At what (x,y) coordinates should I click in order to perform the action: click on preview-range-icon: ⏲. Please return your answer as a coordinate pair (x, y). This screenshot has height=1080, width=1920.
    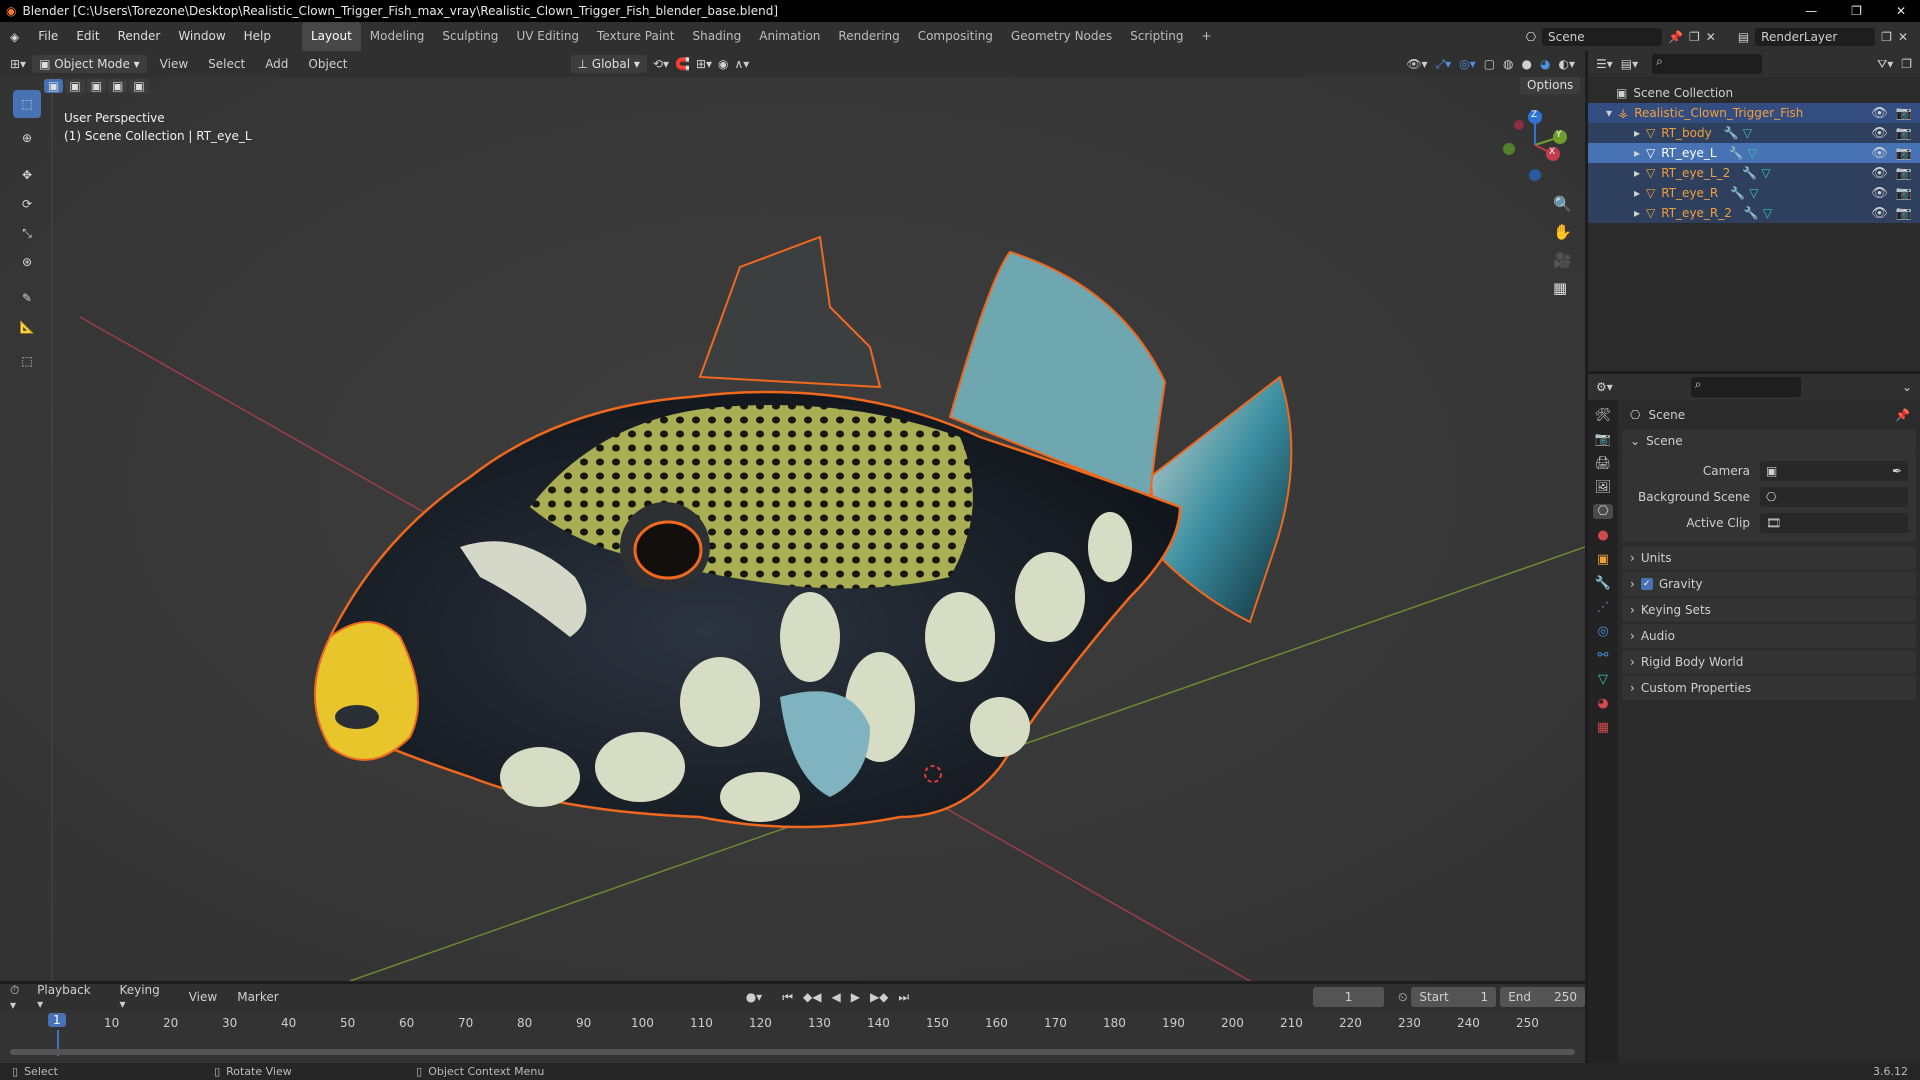
    Looking at the image, I should click on (1402, 997).